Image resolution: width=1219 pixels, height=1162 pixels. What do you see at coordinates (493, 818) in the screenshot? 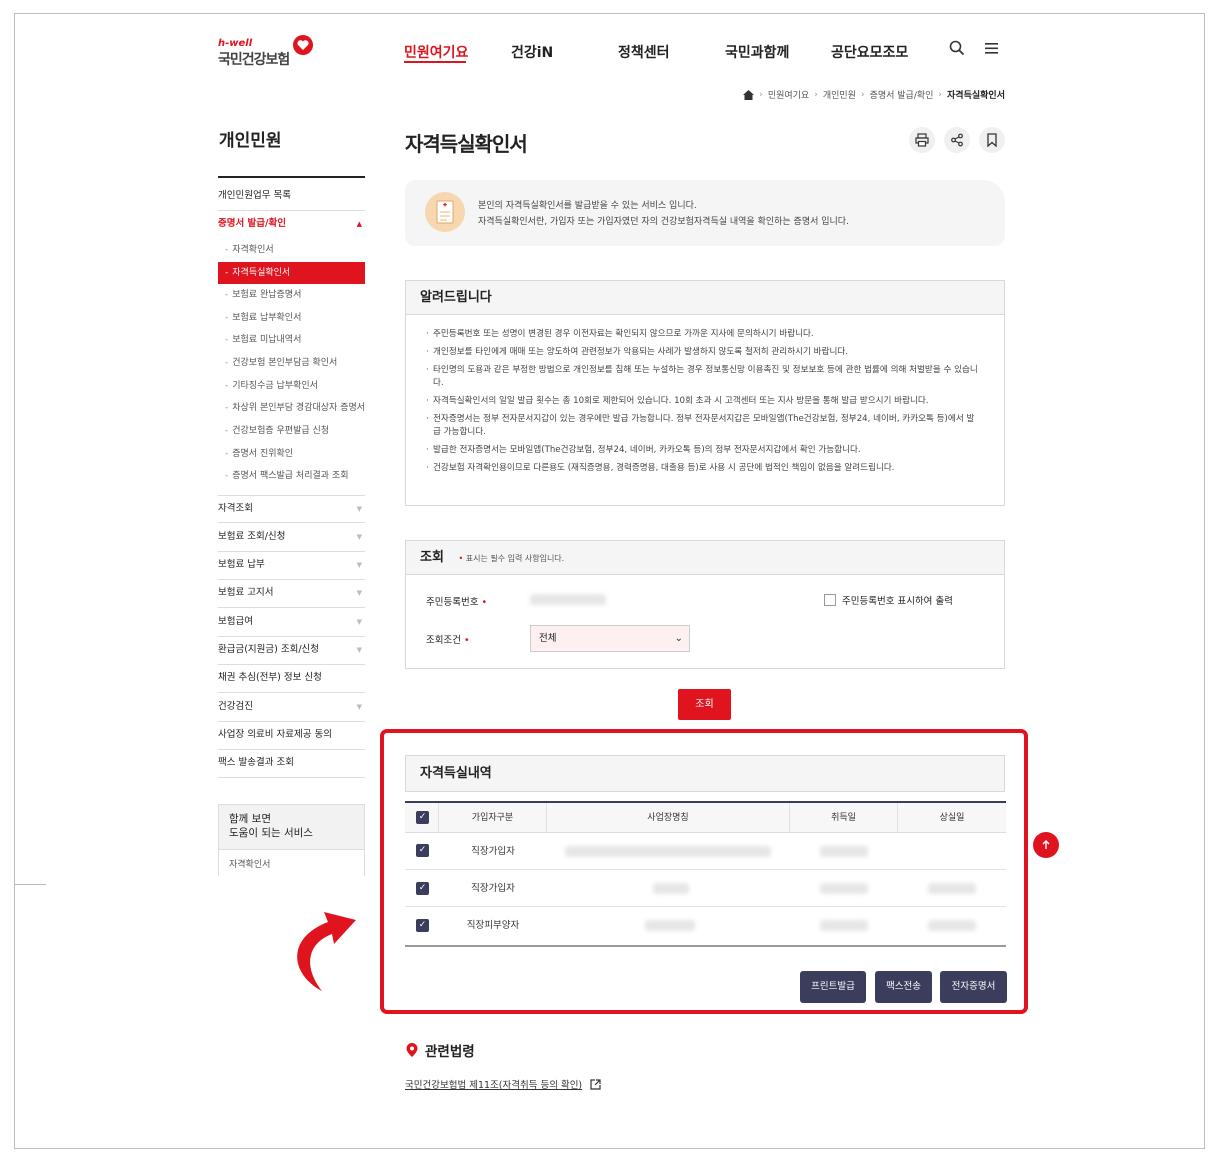
I see `column-header: 가입자구분` at bounding box center [493, 818].